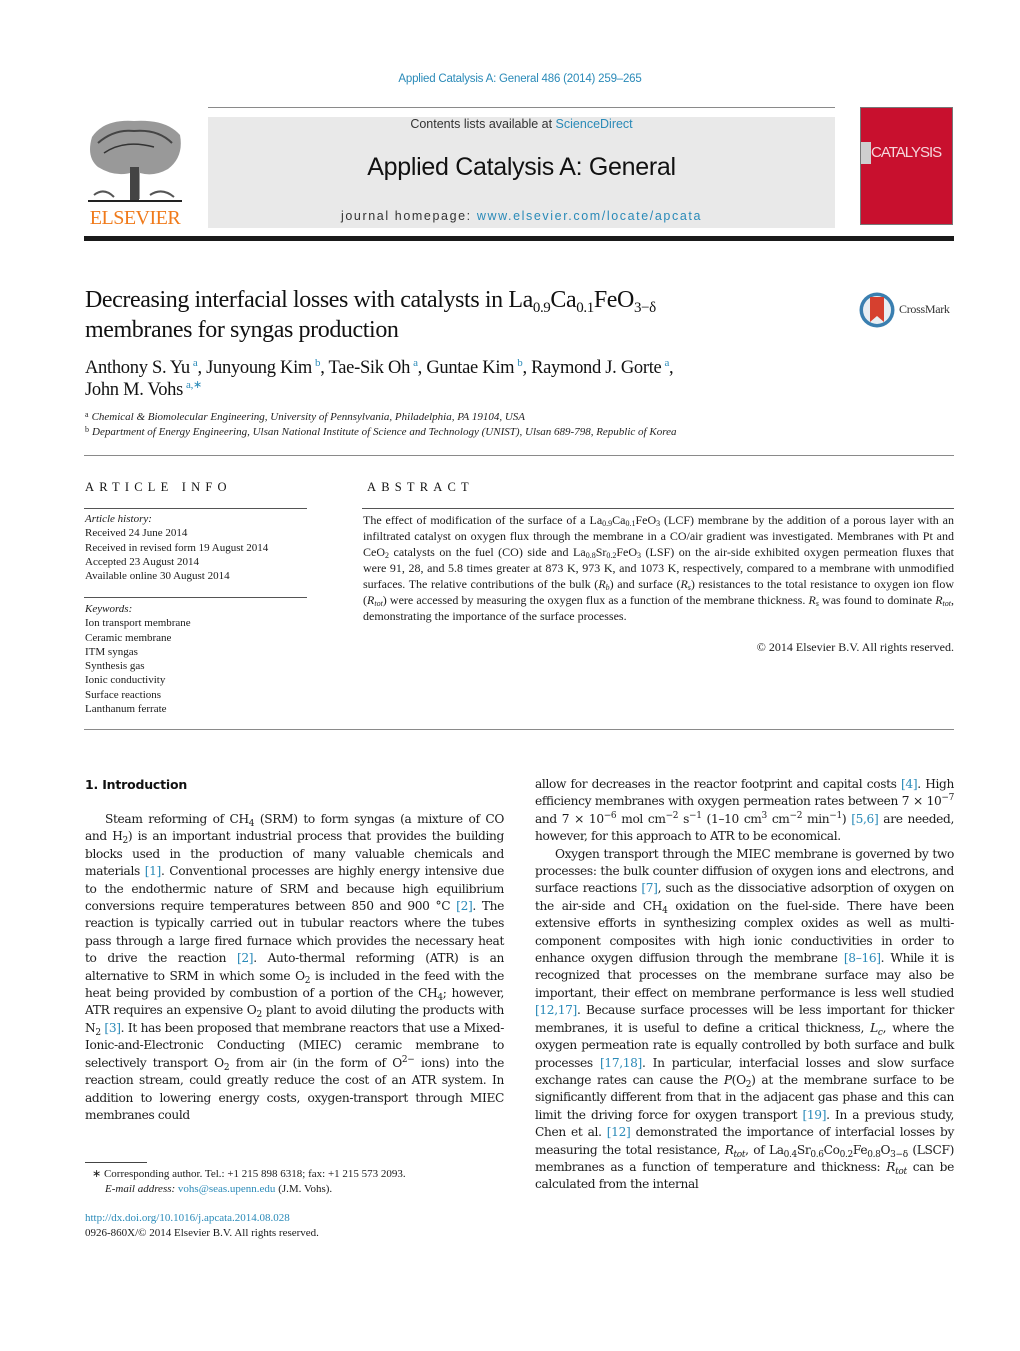 Image resolution: width=1020 pixels, height=1351 pixels. I want to click on article-info-heading: ARTICLE INFO, so click(158, 487).